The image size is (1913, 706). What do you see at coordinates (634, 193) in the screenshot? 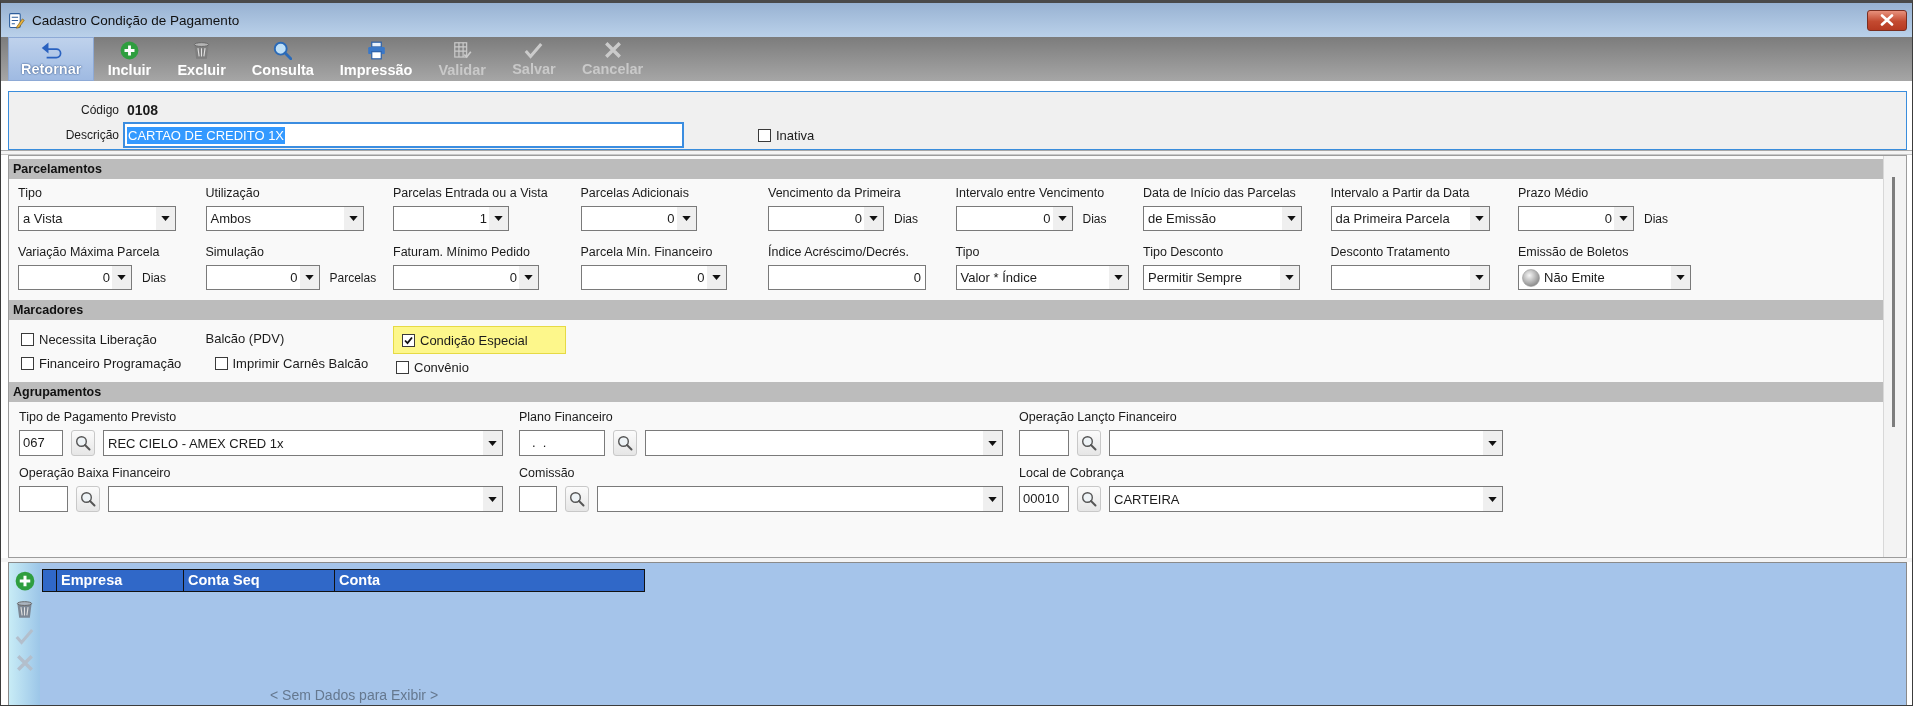
I see `field-label: Parcelas Adicionais` at bounding box center [634, 193].